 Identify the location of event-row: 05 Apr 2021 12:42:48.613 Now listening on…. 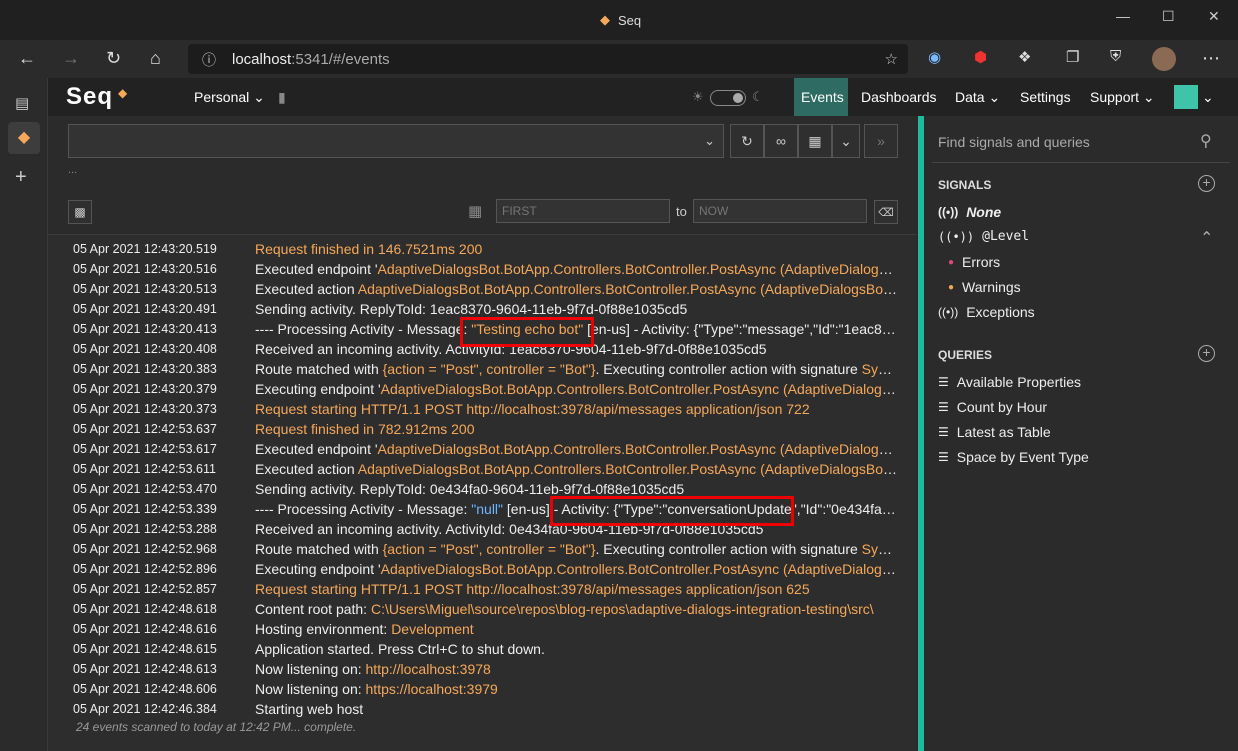
(482, 669).